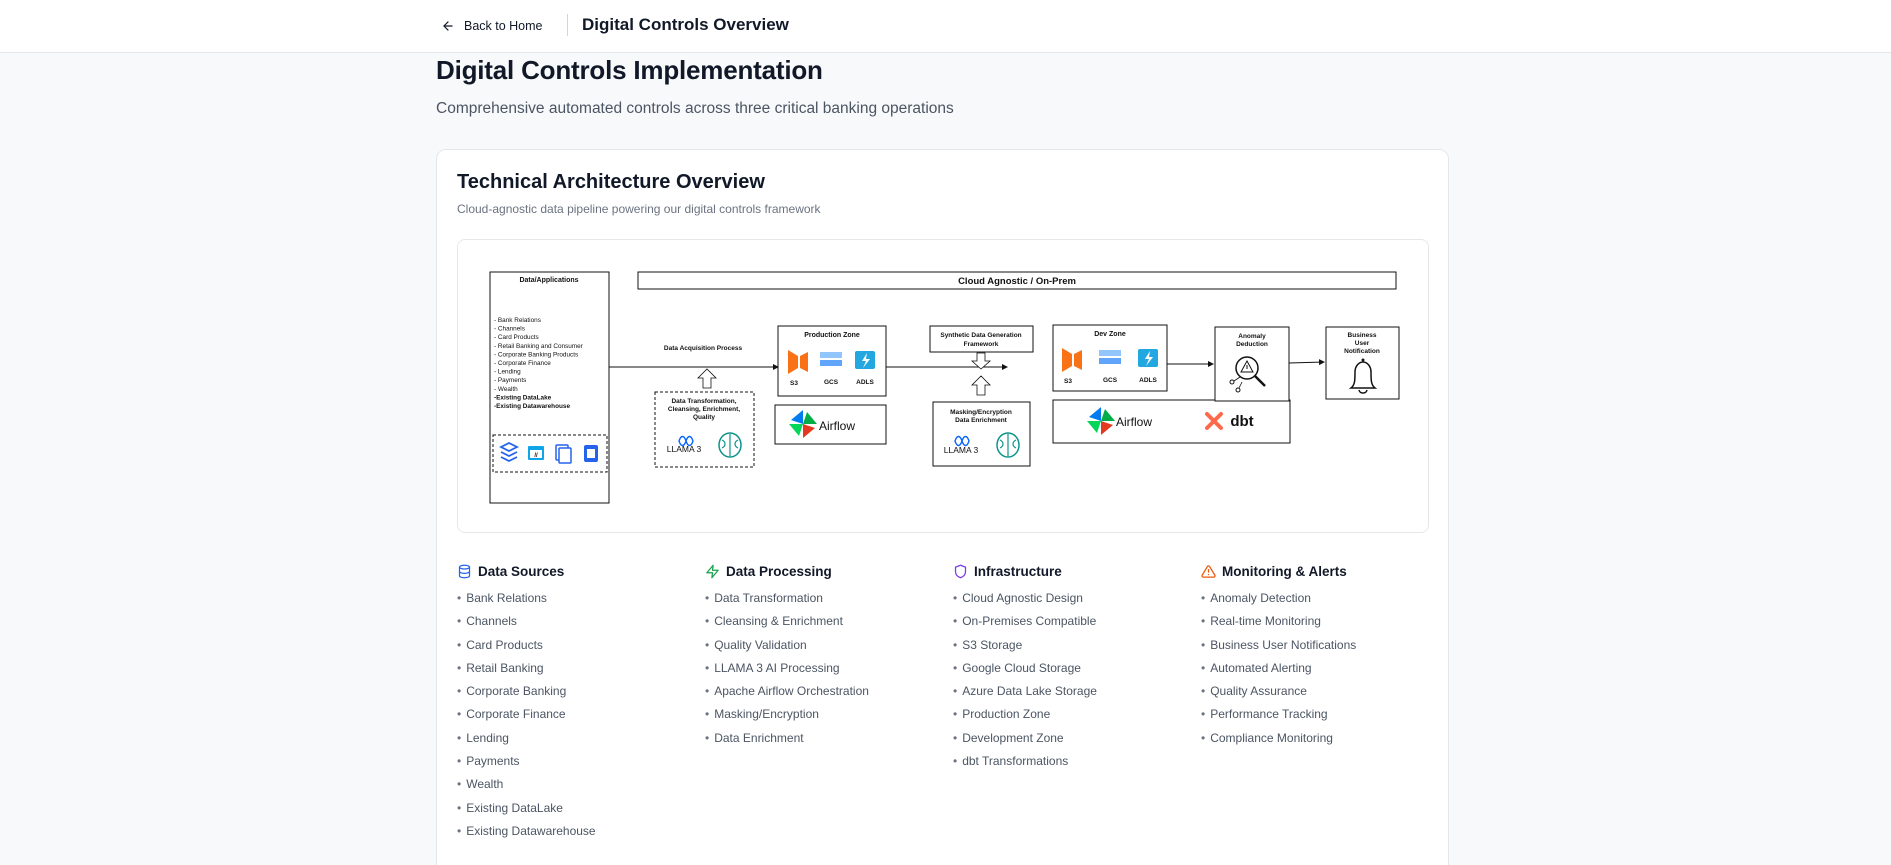 The width and height of the screenshot is (1891, 865). I want to click on list-item: Masking/Encryption, so click(825, 717).